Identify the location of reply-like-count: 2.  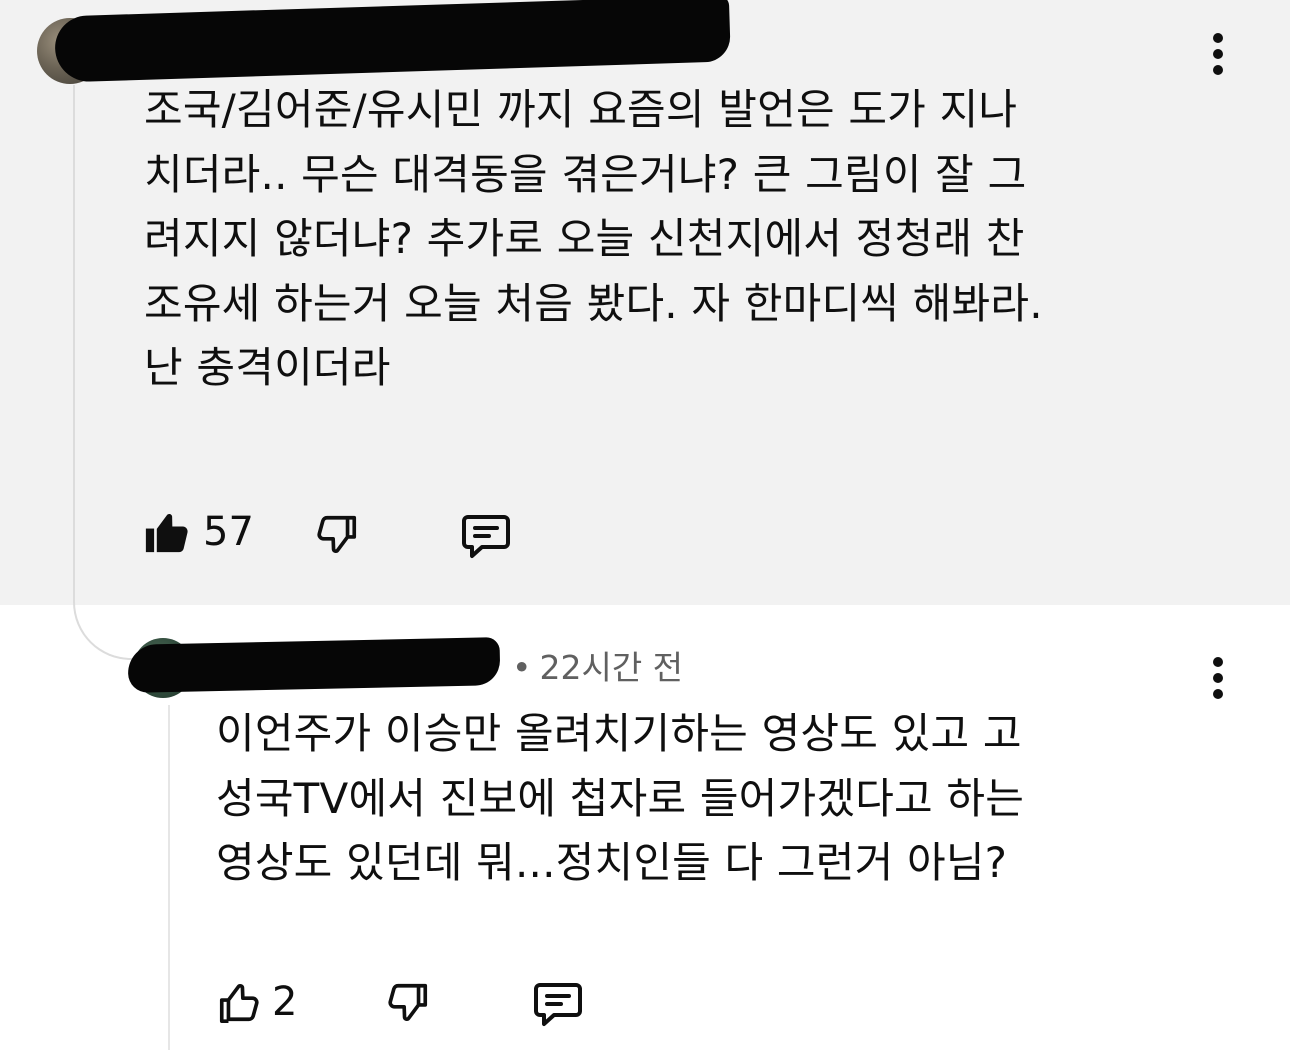
(285, 1002).